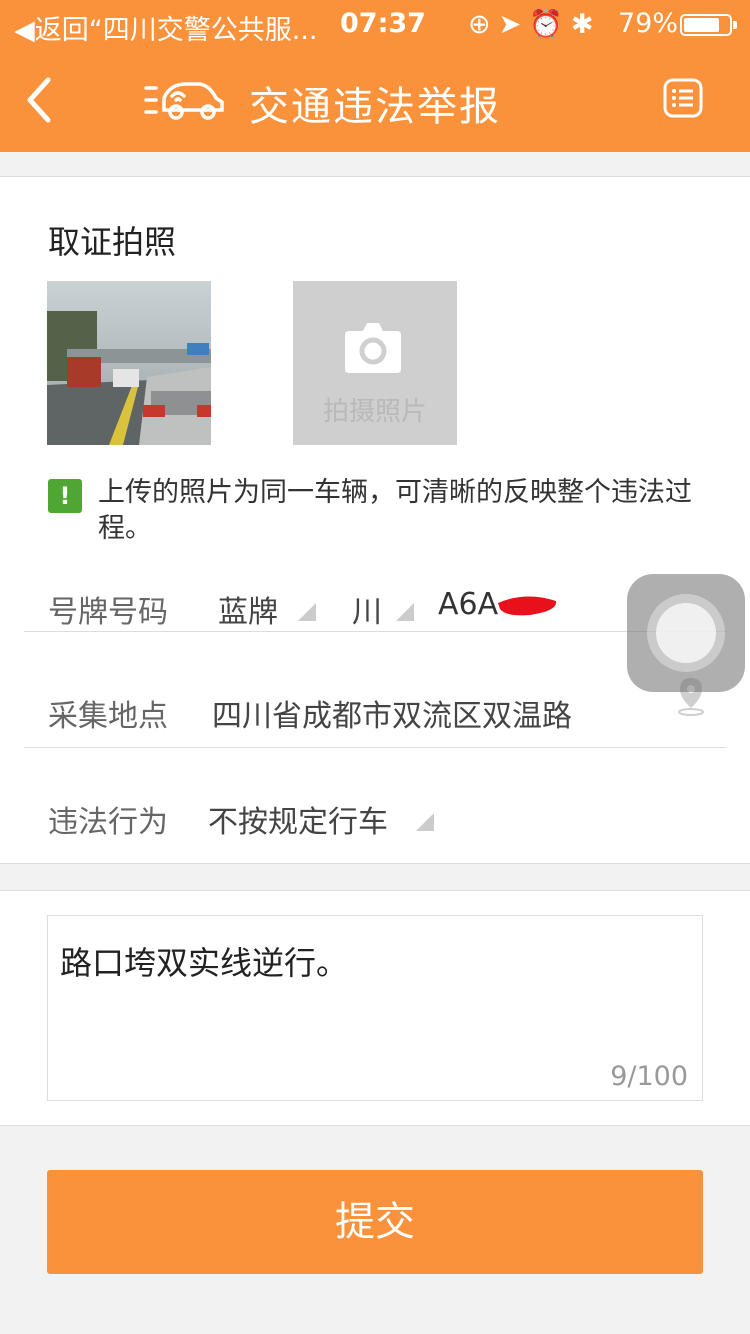 This screenshot has width=750, height=1334. Describe the element at coordinates (298, 819) in the screenshot. I see `violation-select: 不按规定行车` at that location.